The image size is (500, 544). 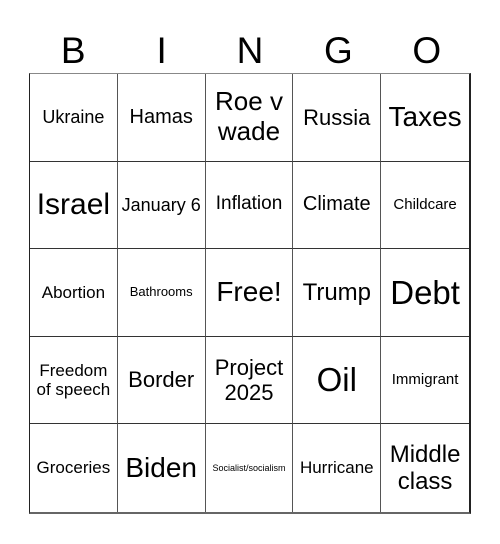 What do you see at coordinates (337, 468) in the screenshot?
I see `bingo-cell: Hurricane` at bounding box center [337, 468].